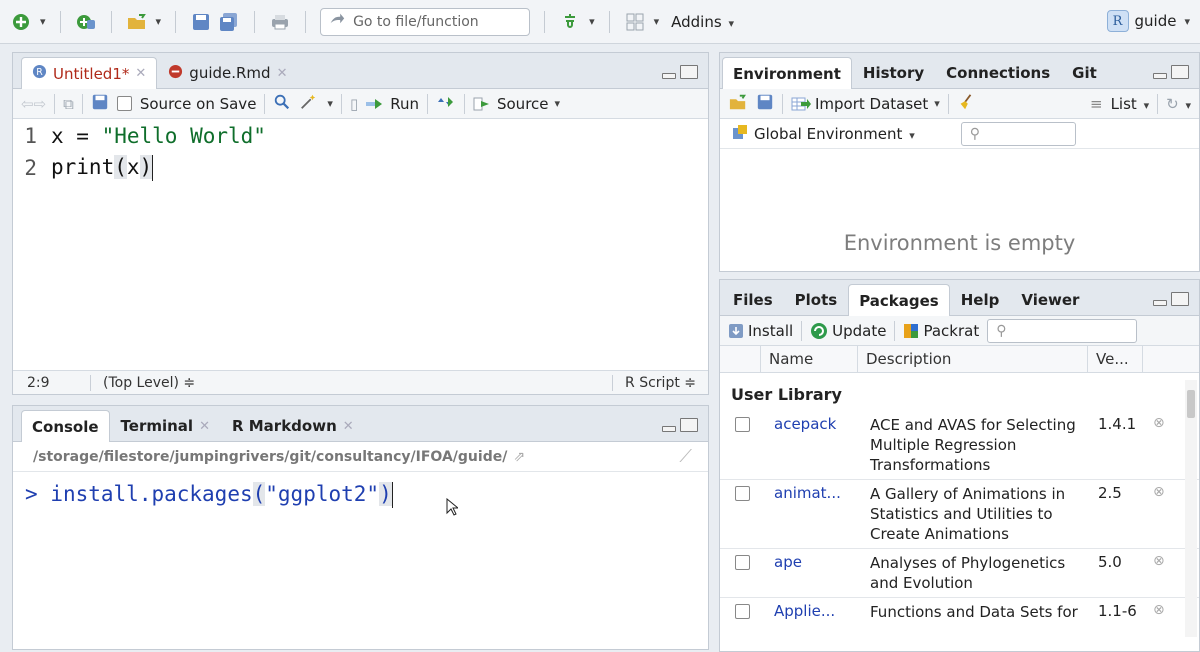 The width and height of the screenshot is (1200, 652). Describe the element at coordinates (787, 73) in the screenshot. I see `tab-environment: Environment` at that location.